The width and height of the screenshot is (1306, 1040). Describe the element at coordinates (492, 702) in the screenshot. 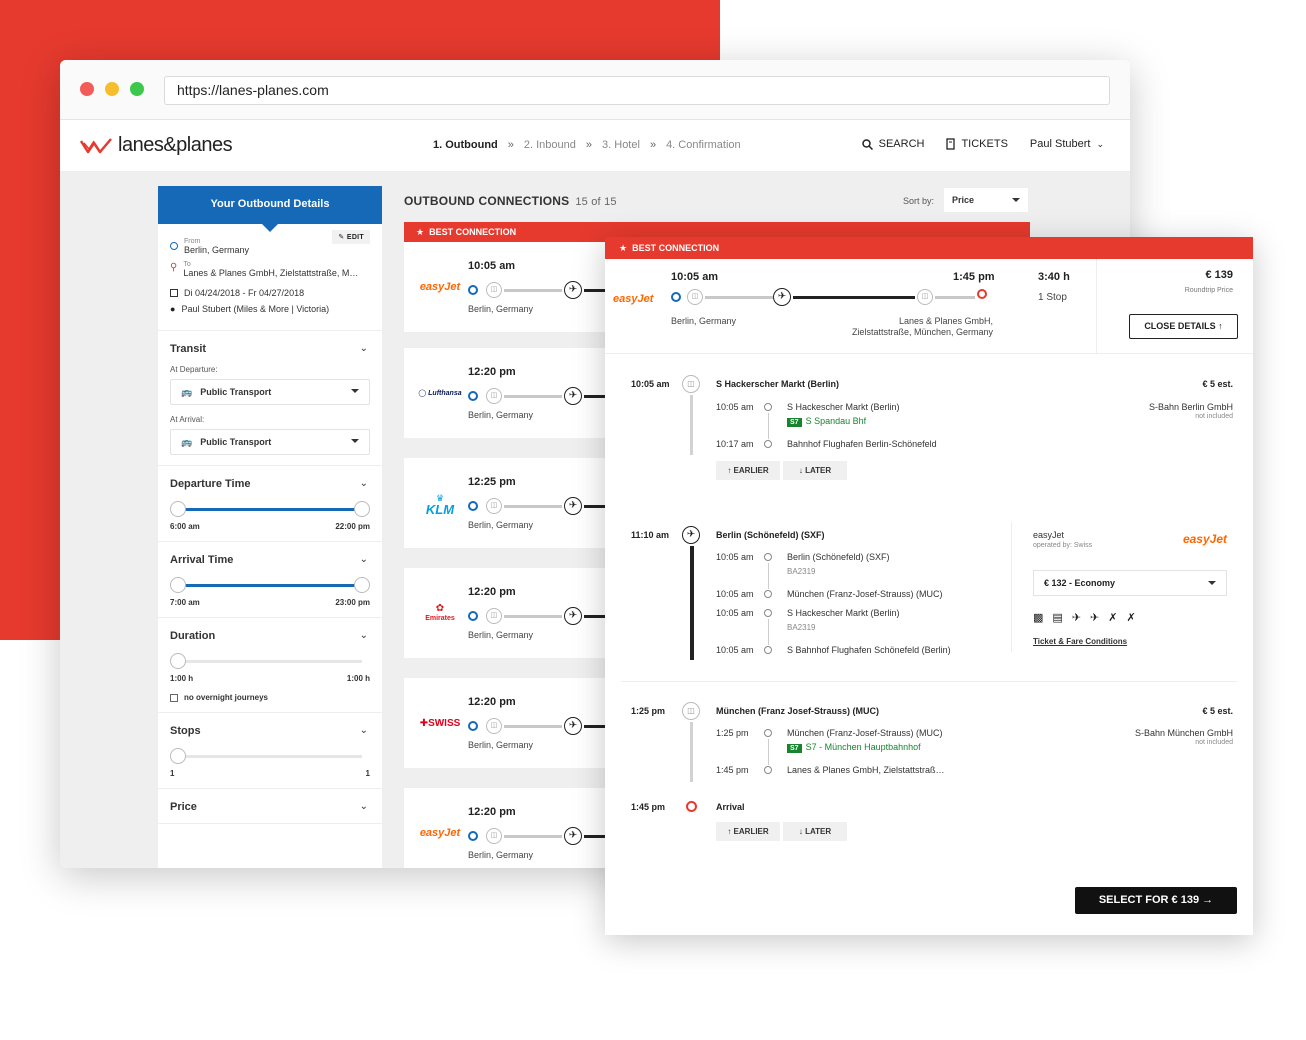

I see `departure-time: 12:20 pm` at that location.